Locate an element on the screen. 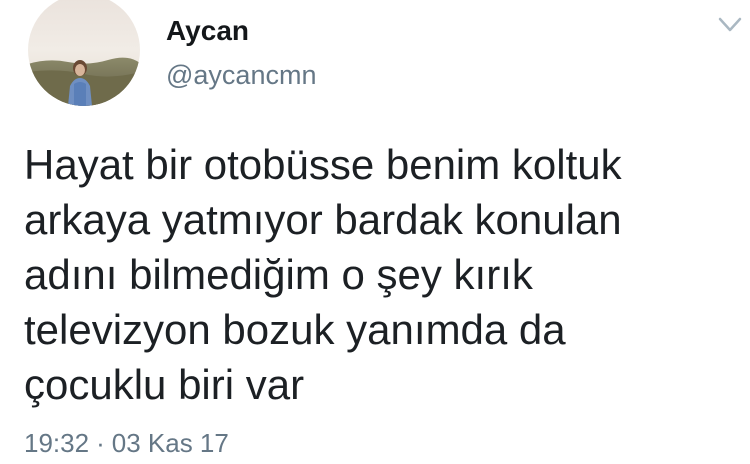 This screenshot has width=750, height=464. tweet-time: 19:32 is located at coordinates (57, 443).